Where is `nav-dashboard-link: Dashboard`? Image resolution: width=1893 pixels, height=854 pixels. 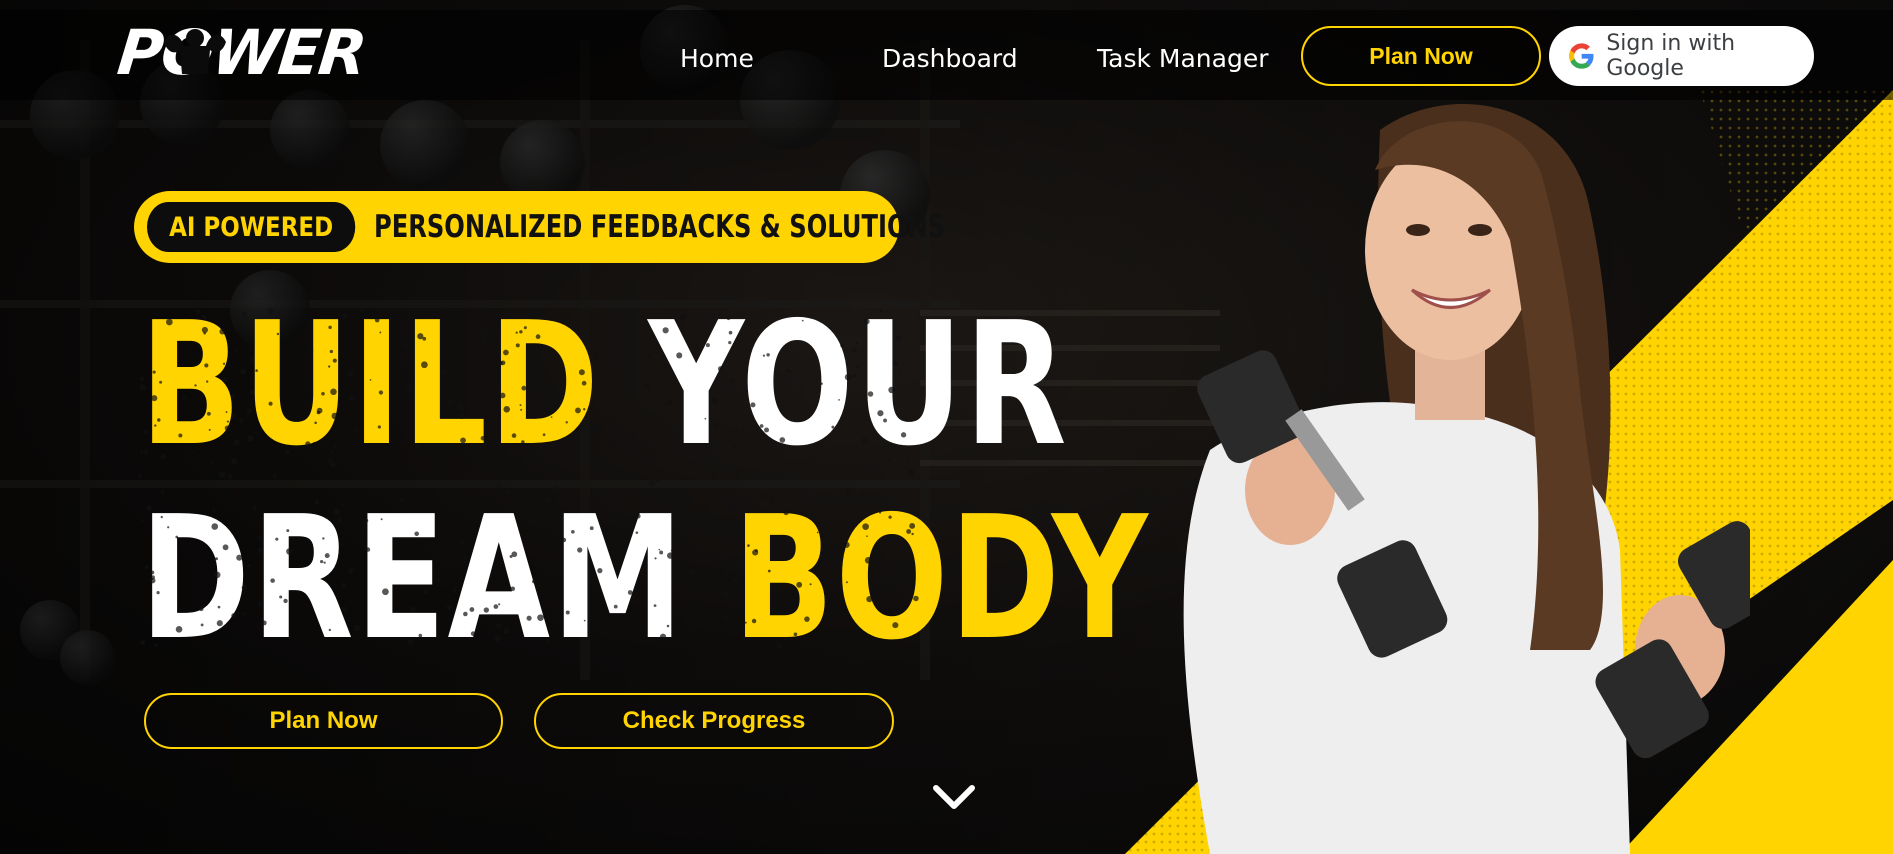 nav-dashboard-link: Dashboard is located at coordinates (950, 58).